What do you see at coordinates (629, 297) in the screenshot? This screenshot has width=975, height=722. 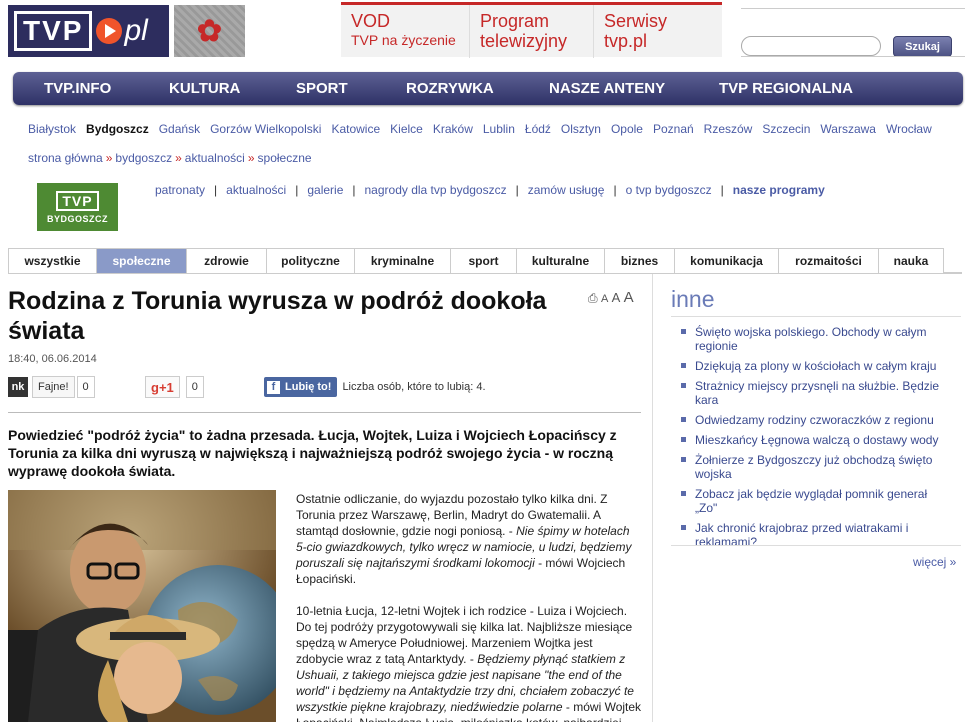 I see `font-large-button: A` at bounding box center [629, 297].